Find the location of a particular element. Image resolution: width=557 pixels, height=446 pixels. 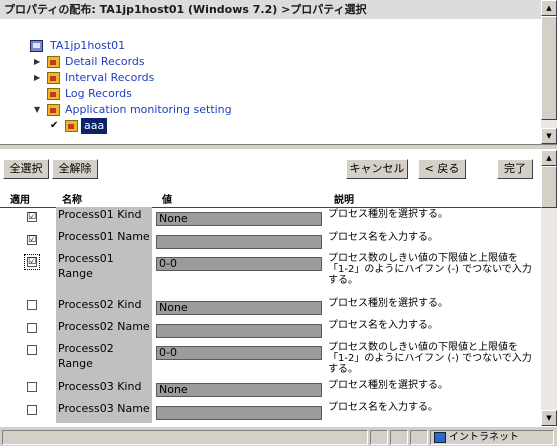

property-name: Process01 Kind is located at coordinates (104, 218).